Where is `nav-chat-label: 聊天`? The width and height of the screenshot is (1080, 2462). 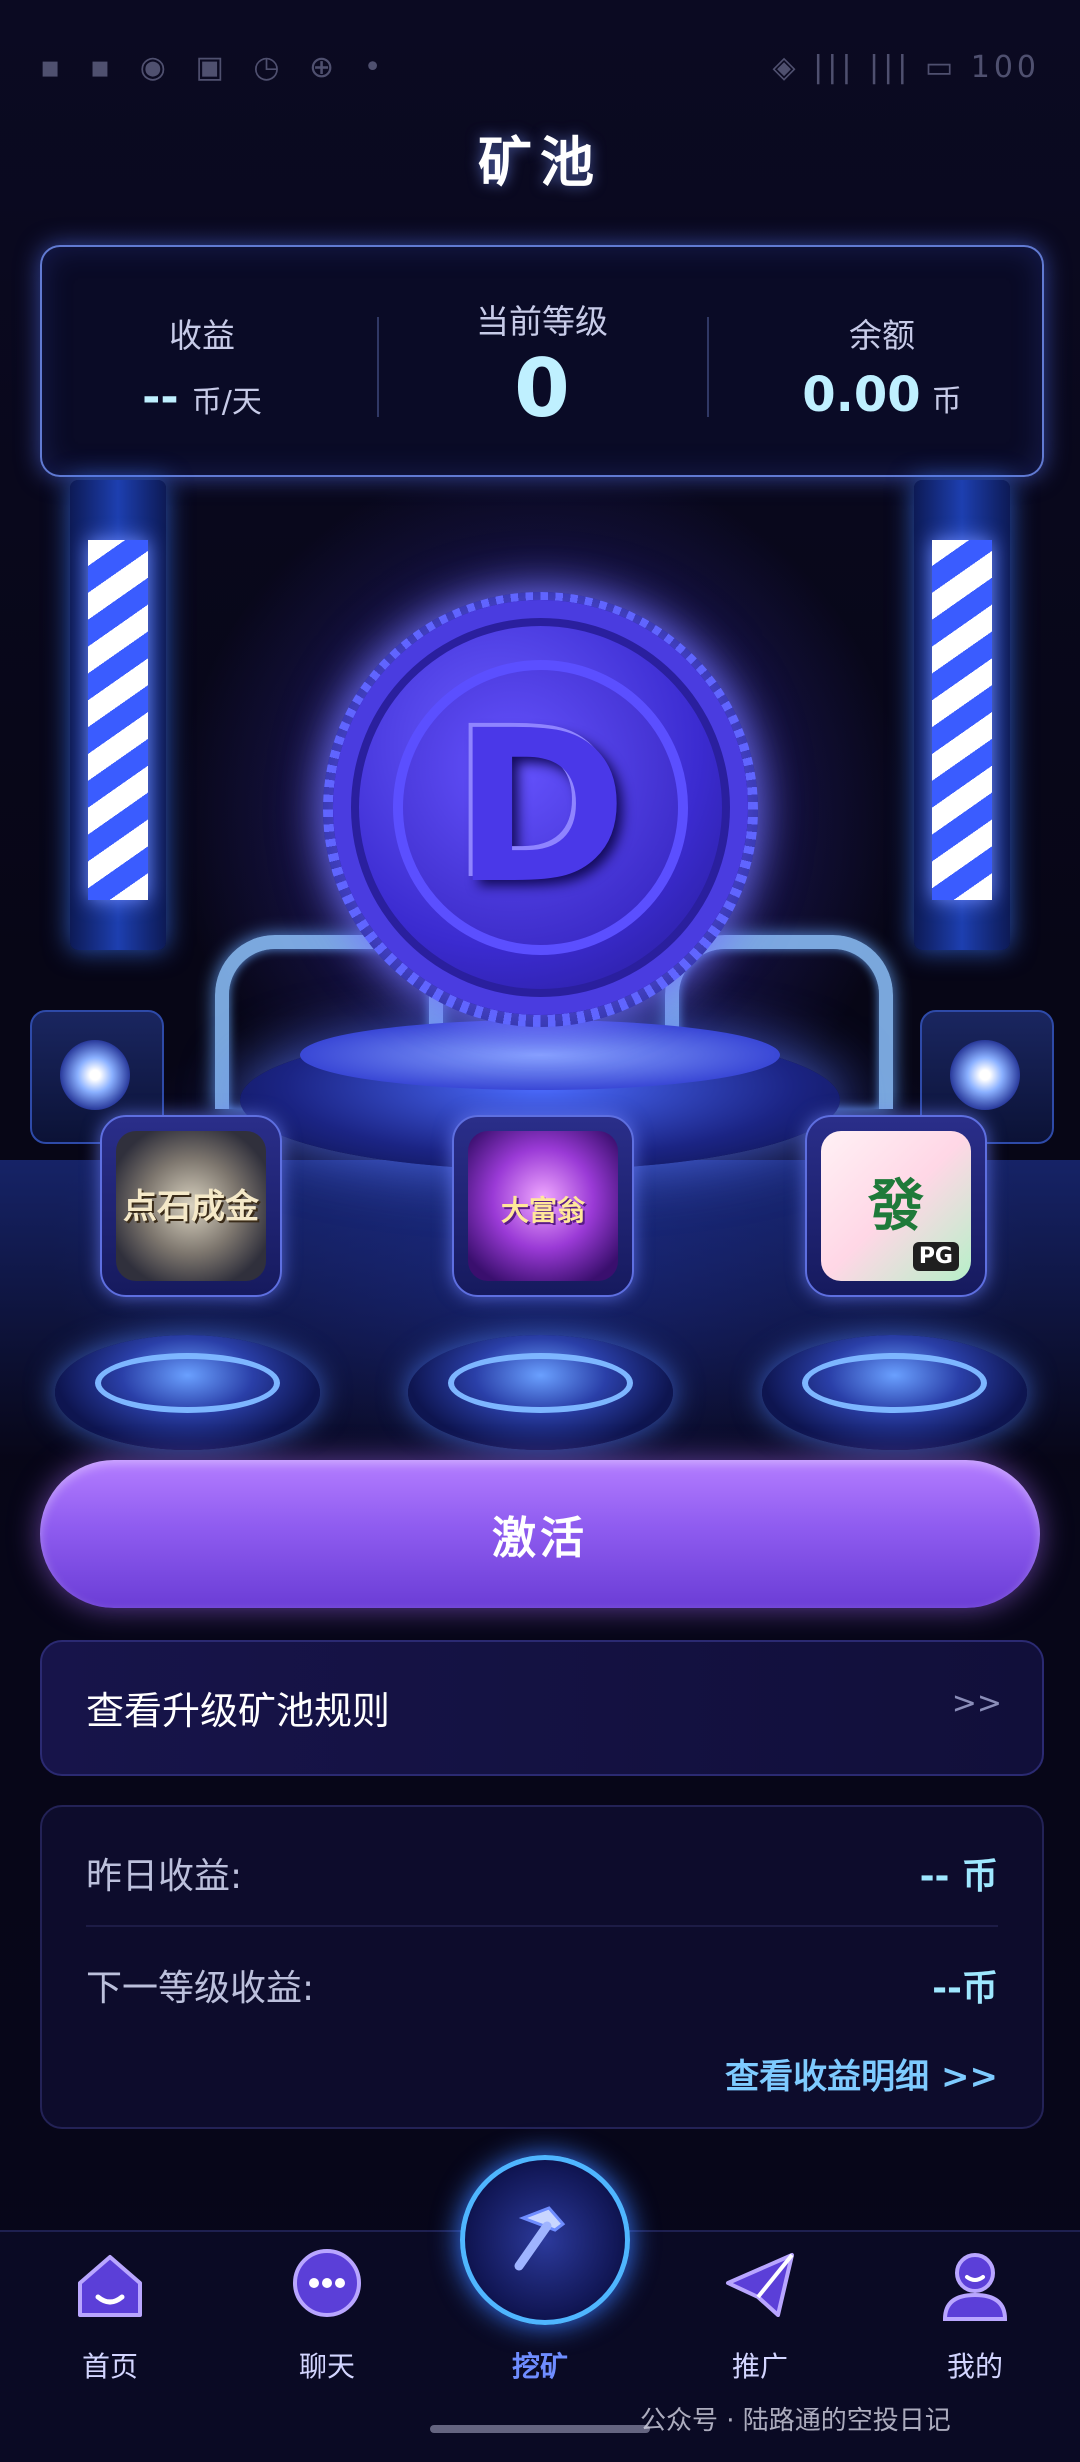
nav-chat-label: 聊天 is located at coordinates (326, 2366).